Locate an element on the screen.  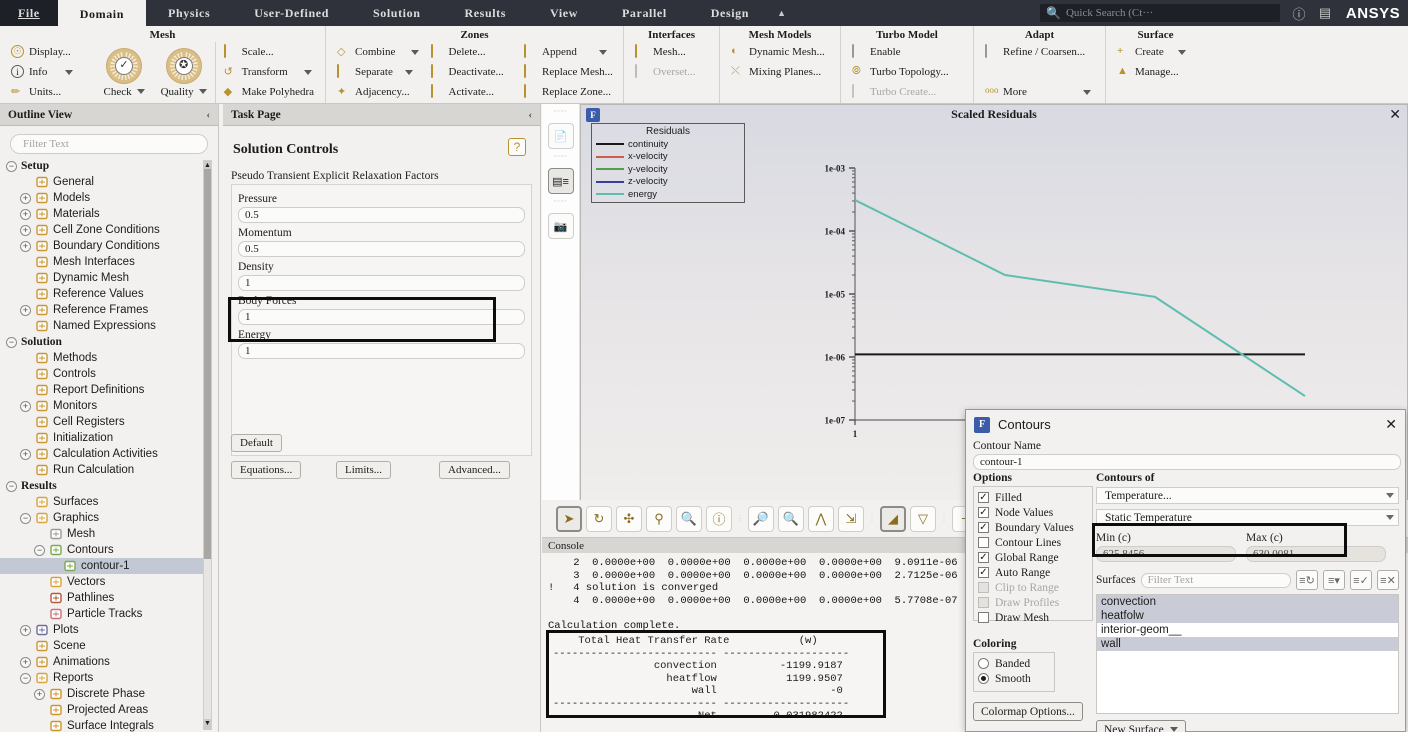
coloring-smooth-radio: Smooth is located at coordinates (1014, 678).